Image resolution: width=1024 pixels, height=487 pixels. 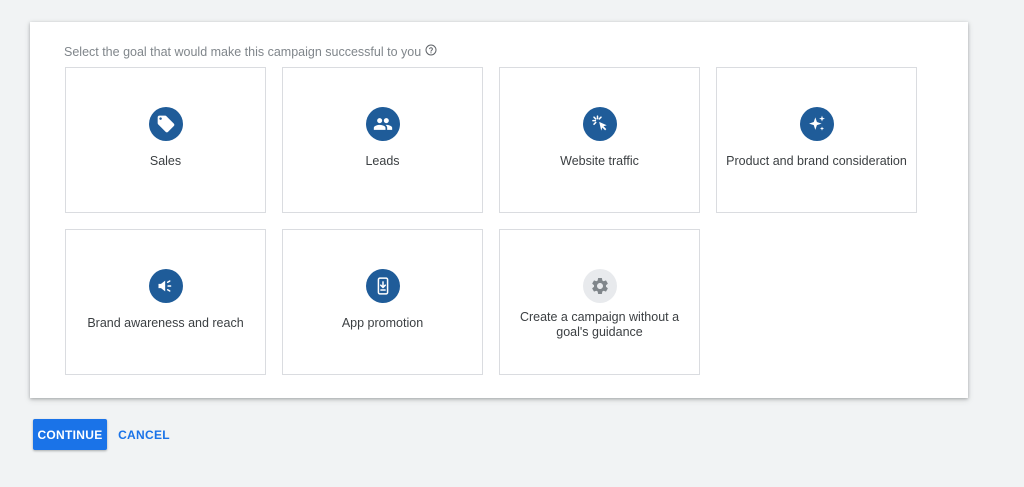 What do you see at coordinates (382, 286) in the screenshot?
I see `phone-download-icon` at bounding box center [382, 286].